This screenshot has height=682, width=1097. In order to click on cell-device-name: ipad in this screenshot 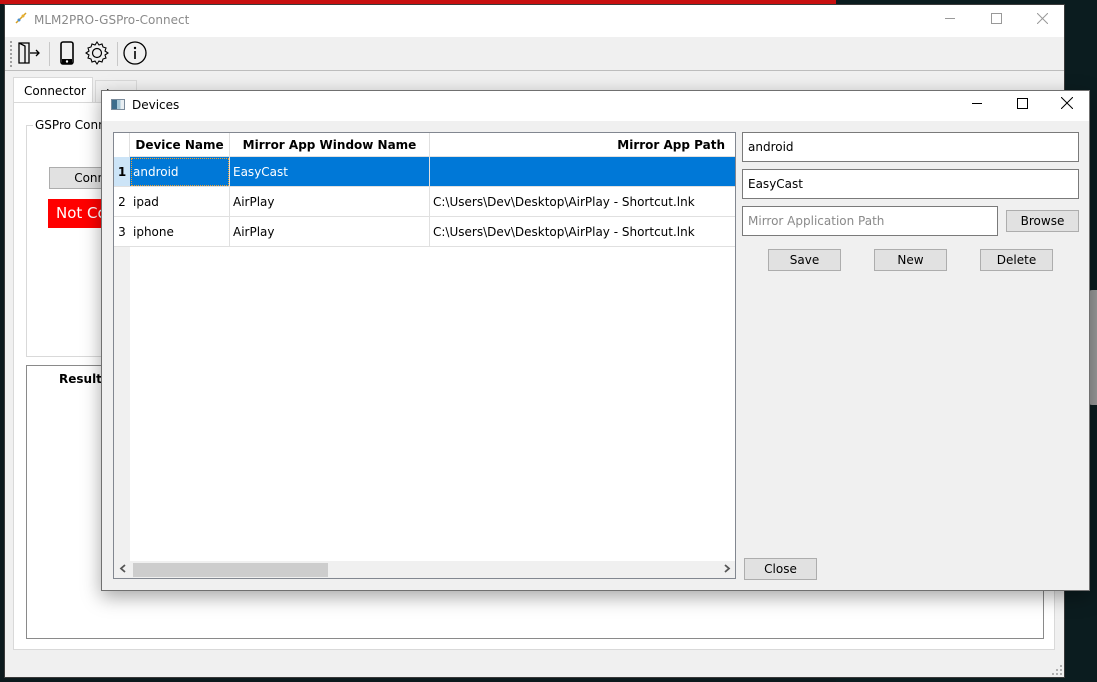, I will do `click(180, 202)`.